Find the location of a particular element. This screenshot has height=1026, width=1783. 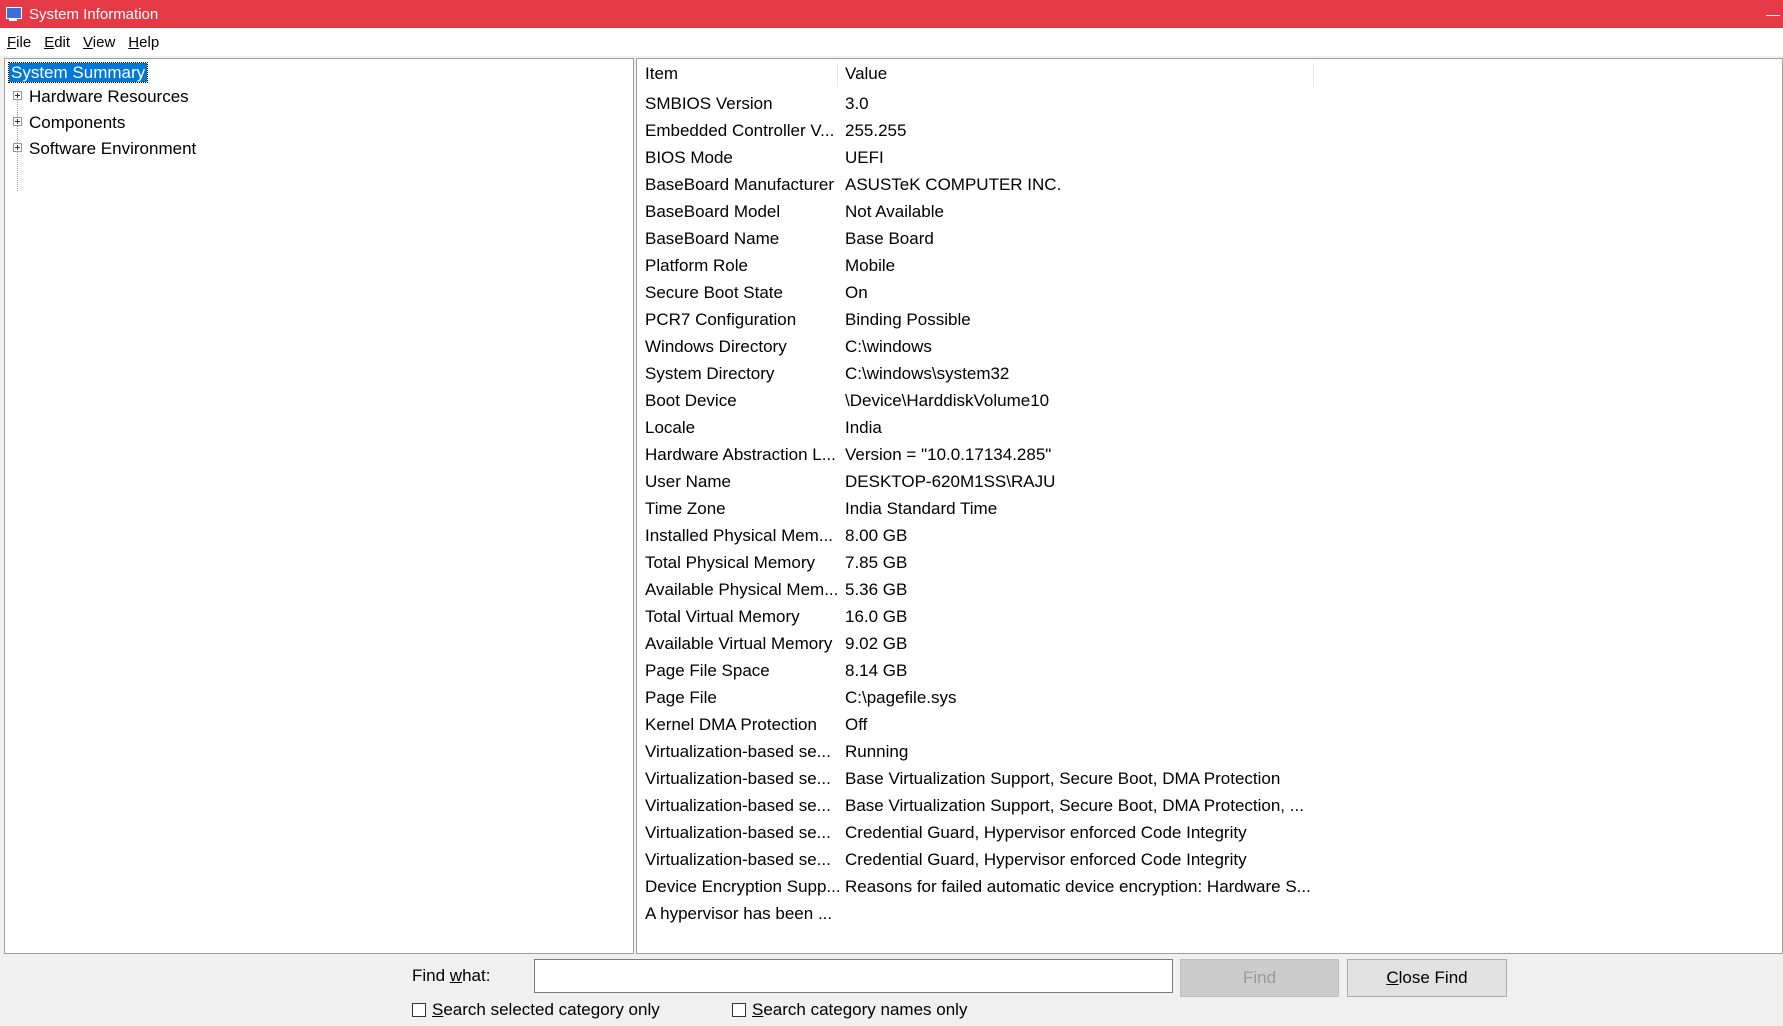

row-value: ASUSTeK COMPUTER INC. is located at coordinates (953, 184).